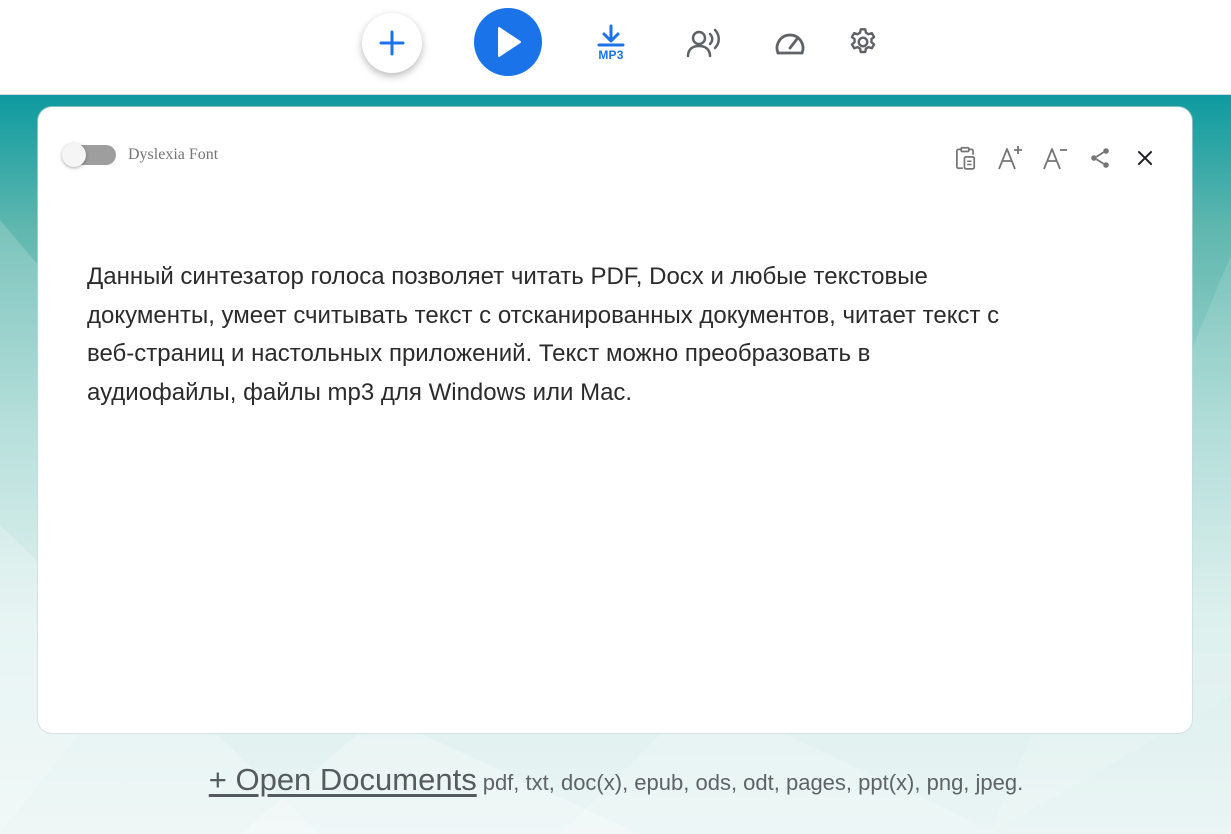 The width and height of the screenshot is (1231, 834). What do you see at coordinates (74, 155) in the screenshot?
I see `toggle-knob` at bounding box center [74, 155].